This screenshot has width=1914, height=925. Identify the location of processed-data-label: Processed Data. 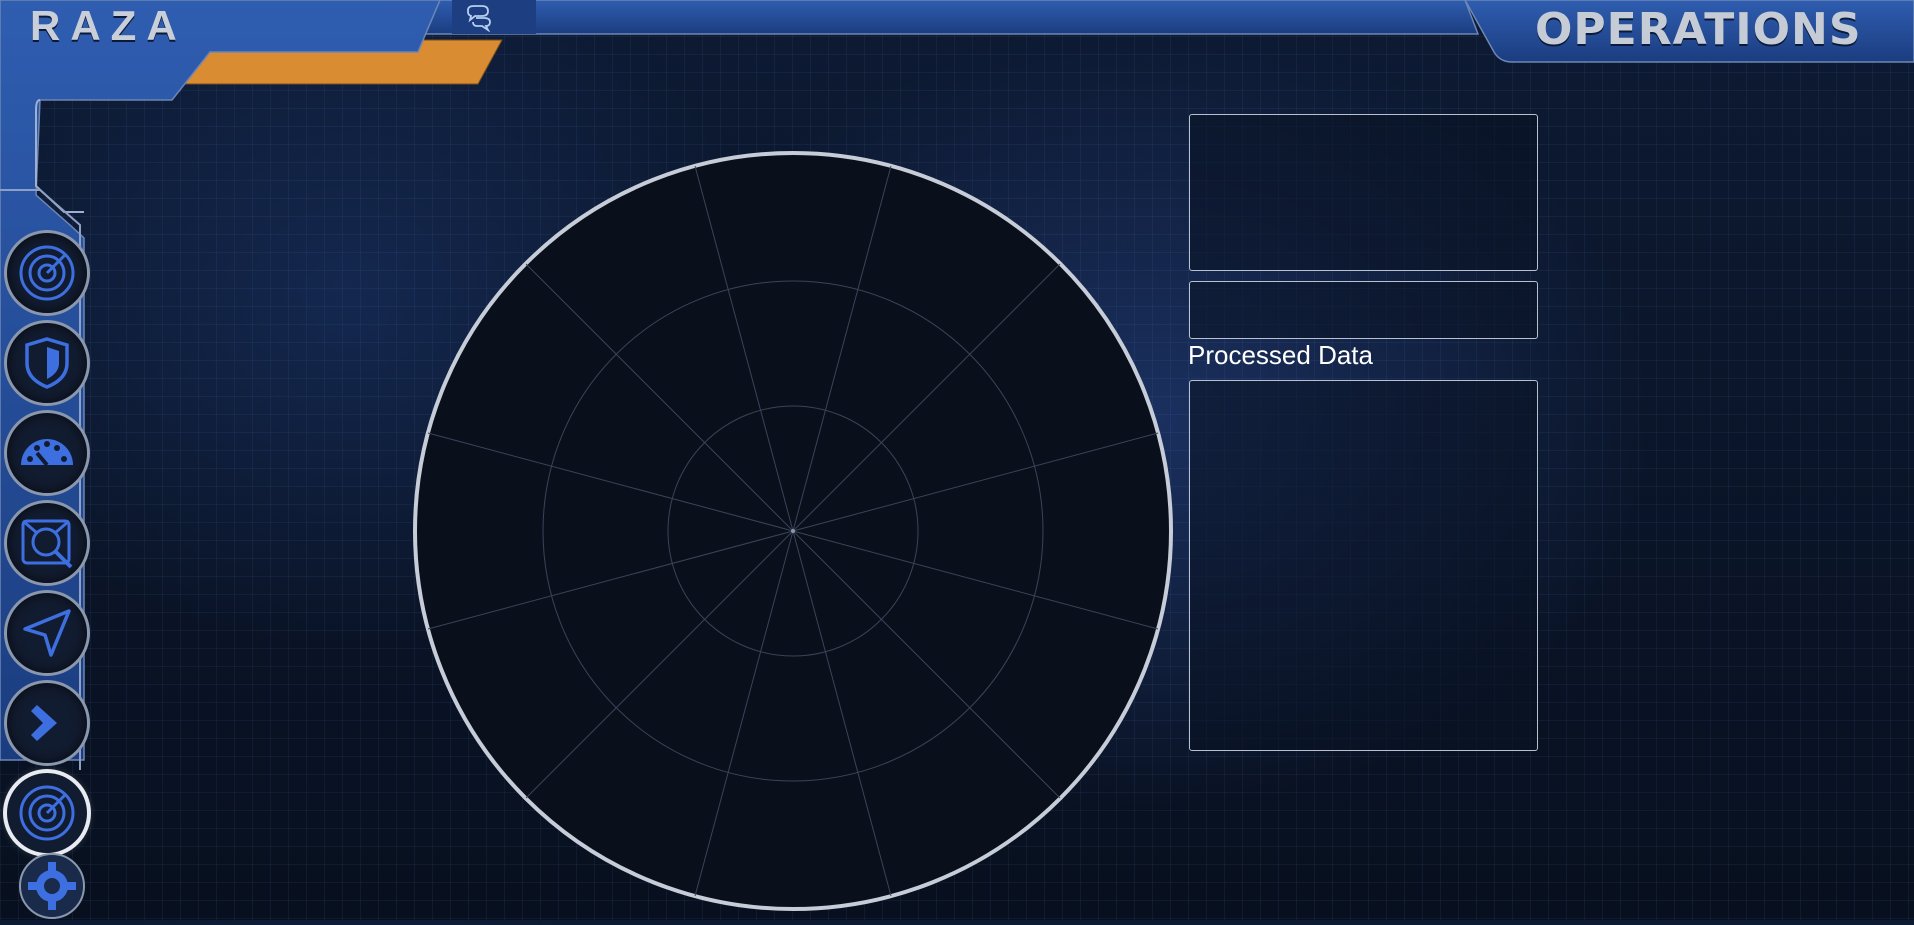
(1280, 355).